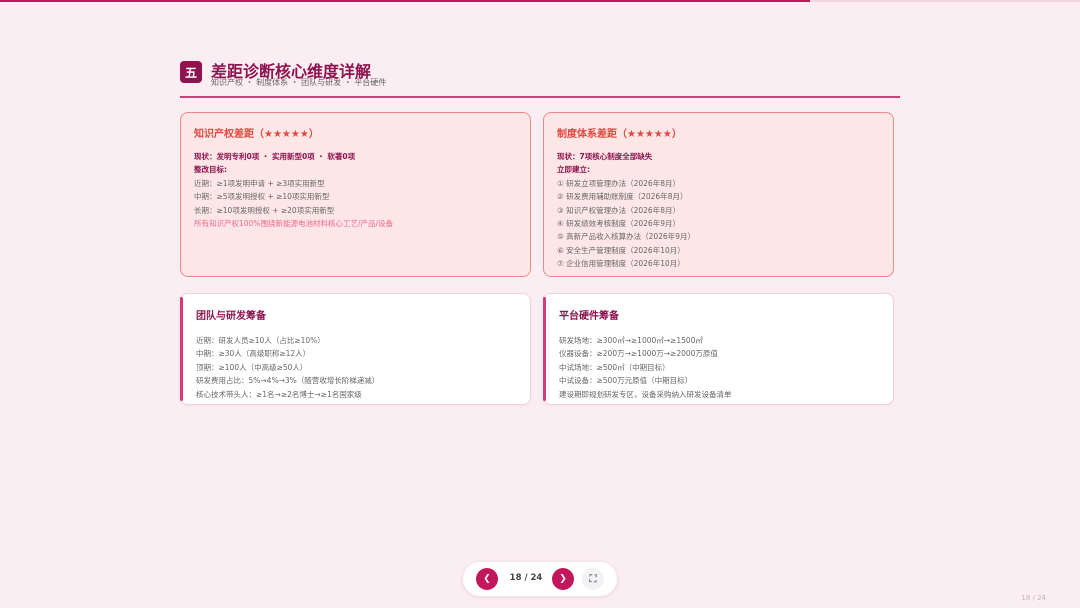  I want to click on corner-page-number: 18 / 24, so click(1033, 598).